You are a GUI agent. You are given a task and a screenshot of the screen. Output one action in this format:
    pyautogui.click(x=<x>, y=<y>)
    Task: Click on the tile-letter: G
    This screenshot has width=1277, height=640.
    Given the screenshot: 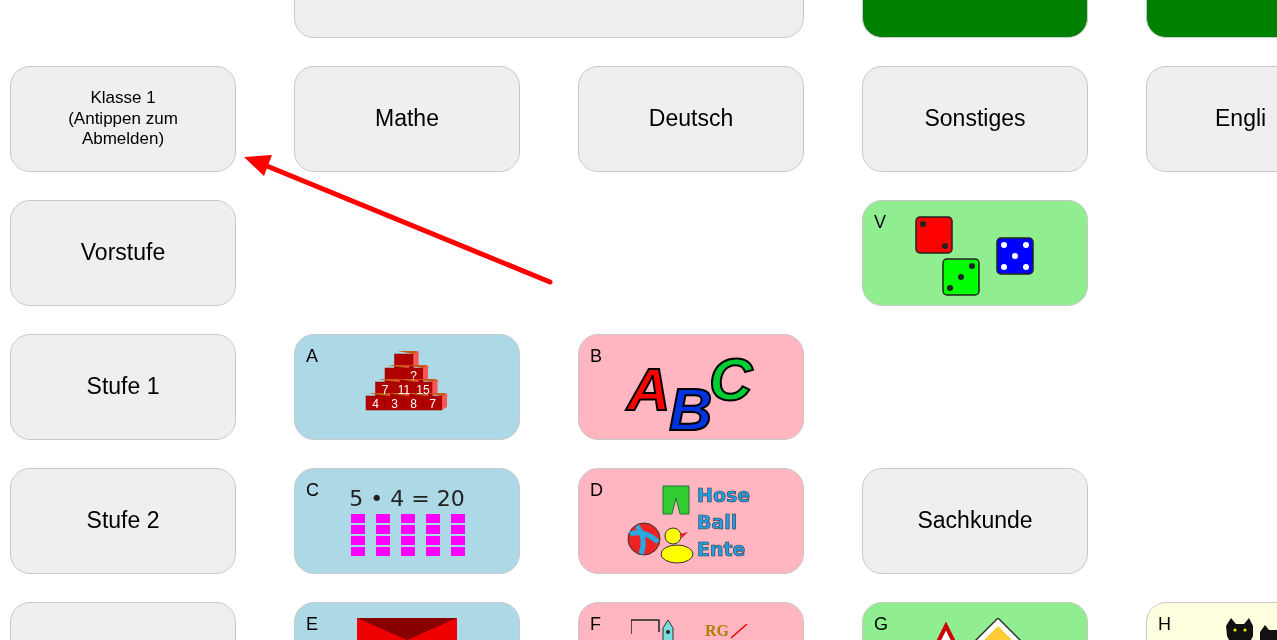 What is the action you would take?
    pyautogui.click(x=881, y=624)
    